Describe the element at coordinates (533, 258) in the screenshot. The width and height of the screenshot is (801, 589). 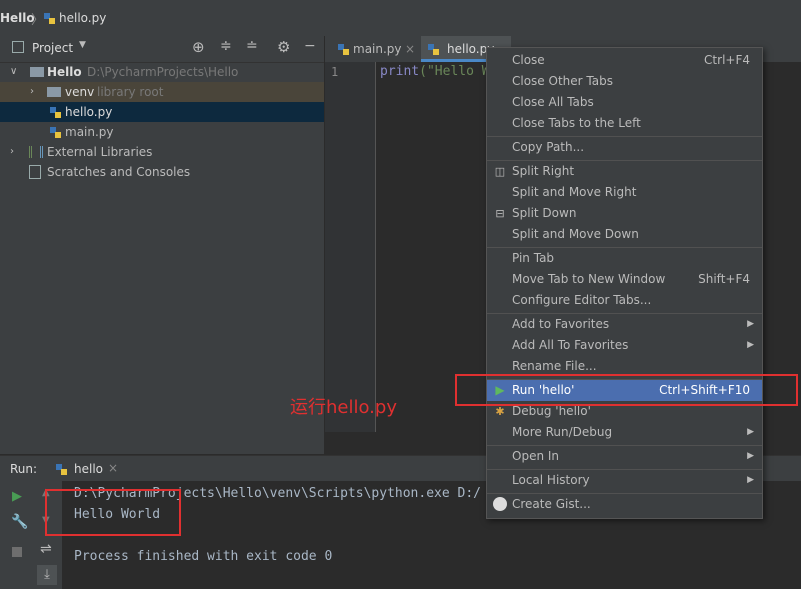
I see `menu-label: Pin Tab` at that location.